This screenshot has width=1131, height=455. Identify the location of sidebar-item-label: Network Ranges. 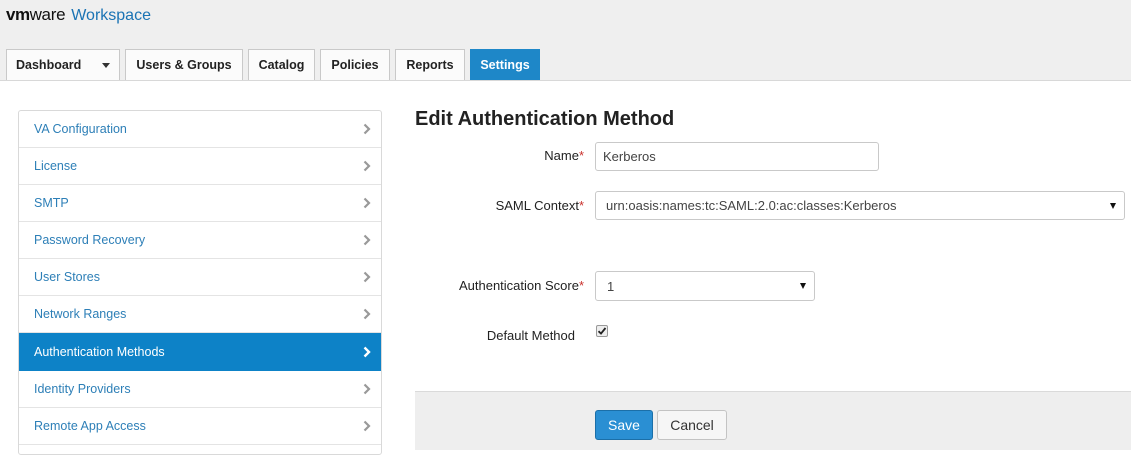
(80, 314).